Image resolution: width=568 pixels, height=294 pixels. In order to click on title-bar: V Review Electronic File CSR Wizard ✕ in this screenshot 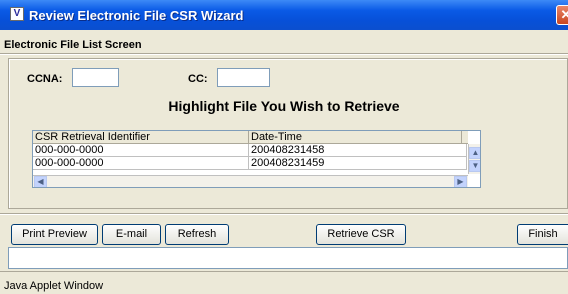, I will do `click(284, 15)`.